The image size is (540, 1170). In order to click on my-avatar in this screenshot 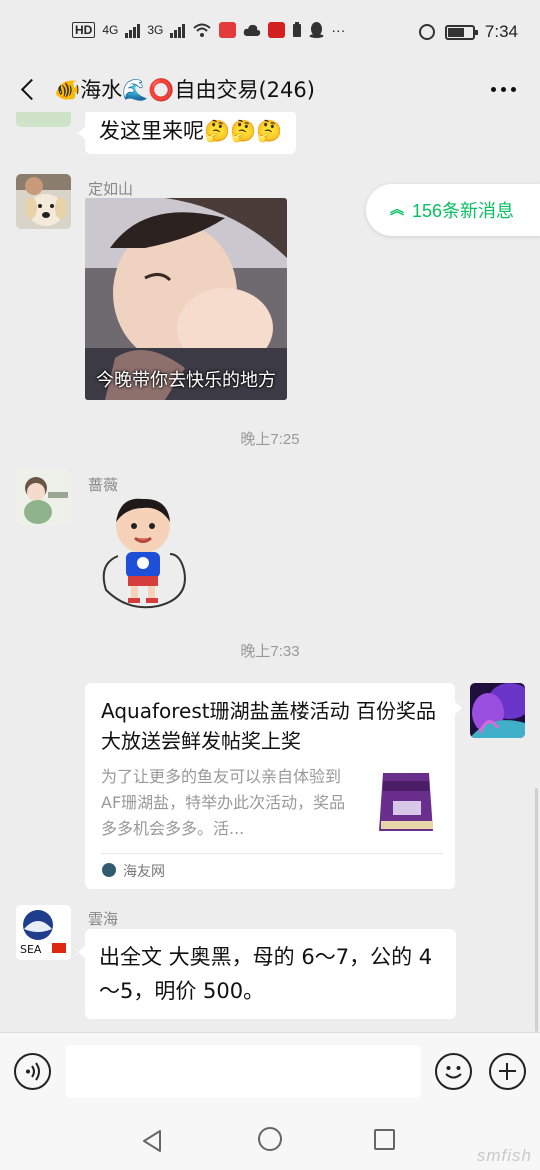, I will do `click(497, 710)`.